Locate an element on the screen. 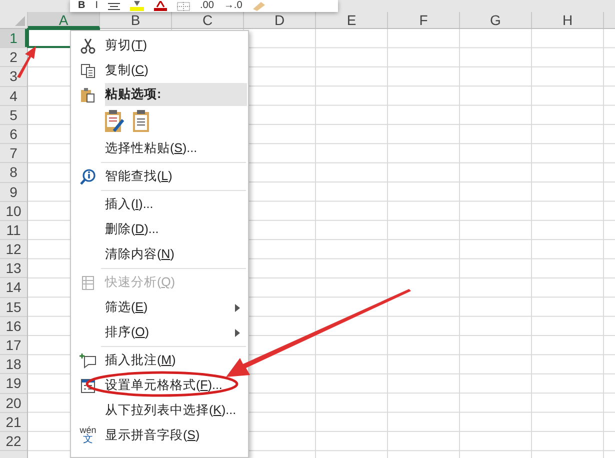 The width and height of the screenshot is (615, 458). column-header: G is located at coordinates (496, 20).